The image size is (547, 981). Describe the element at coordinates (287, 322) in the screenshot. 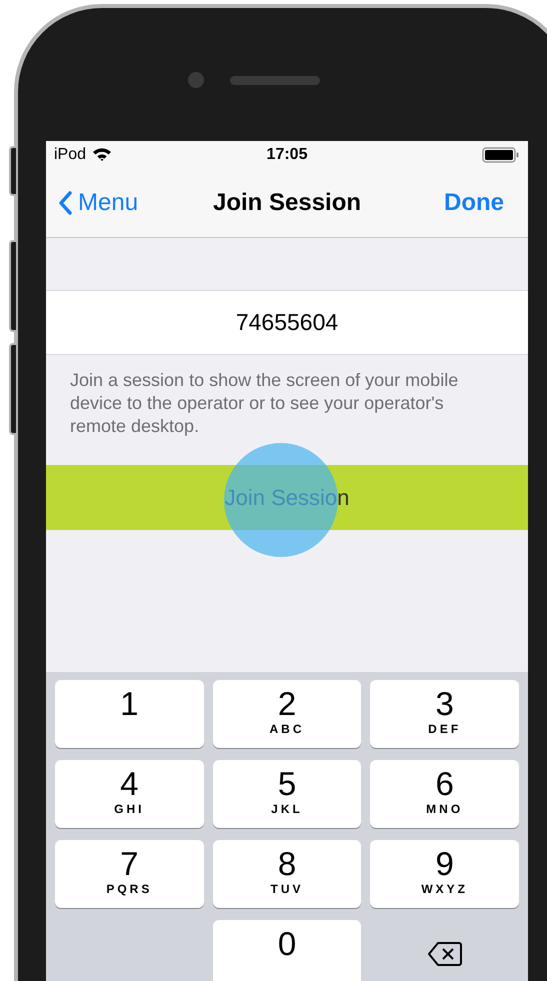

I see `session-code-field: 74655604` at that location.